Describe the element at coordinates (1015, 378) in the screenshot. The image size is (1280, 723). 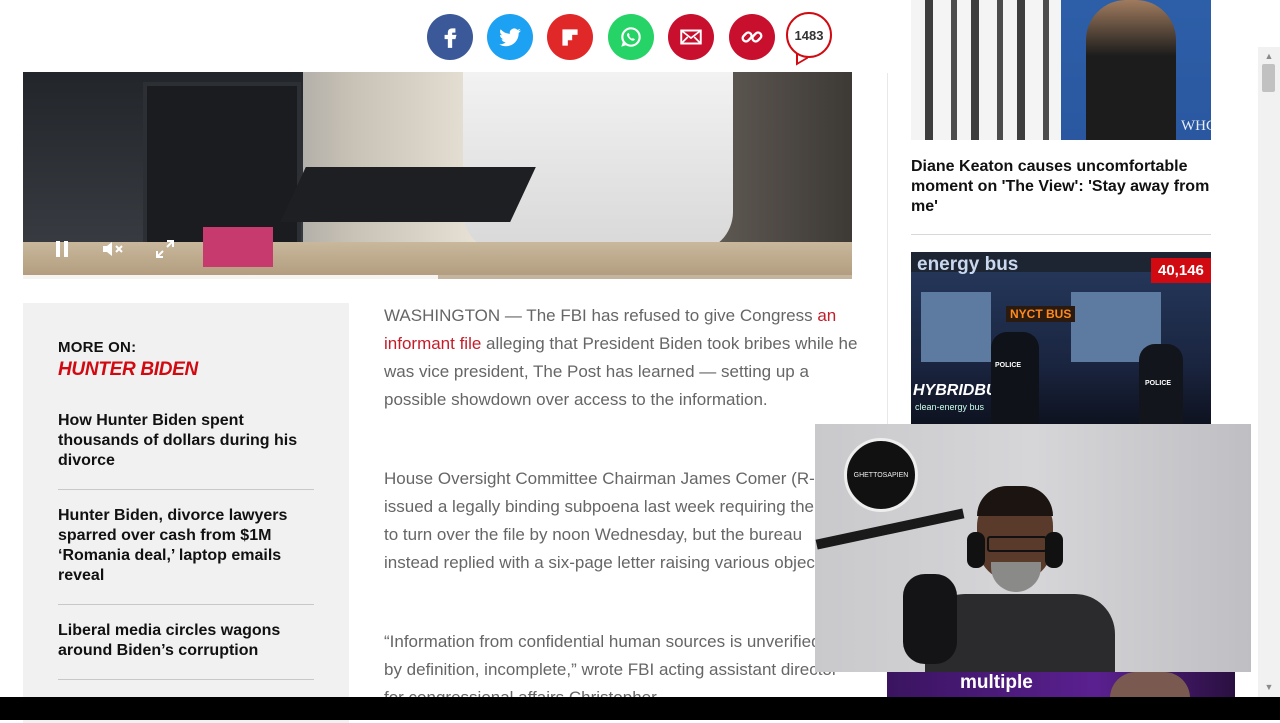
I see `officer-figure` at that location.